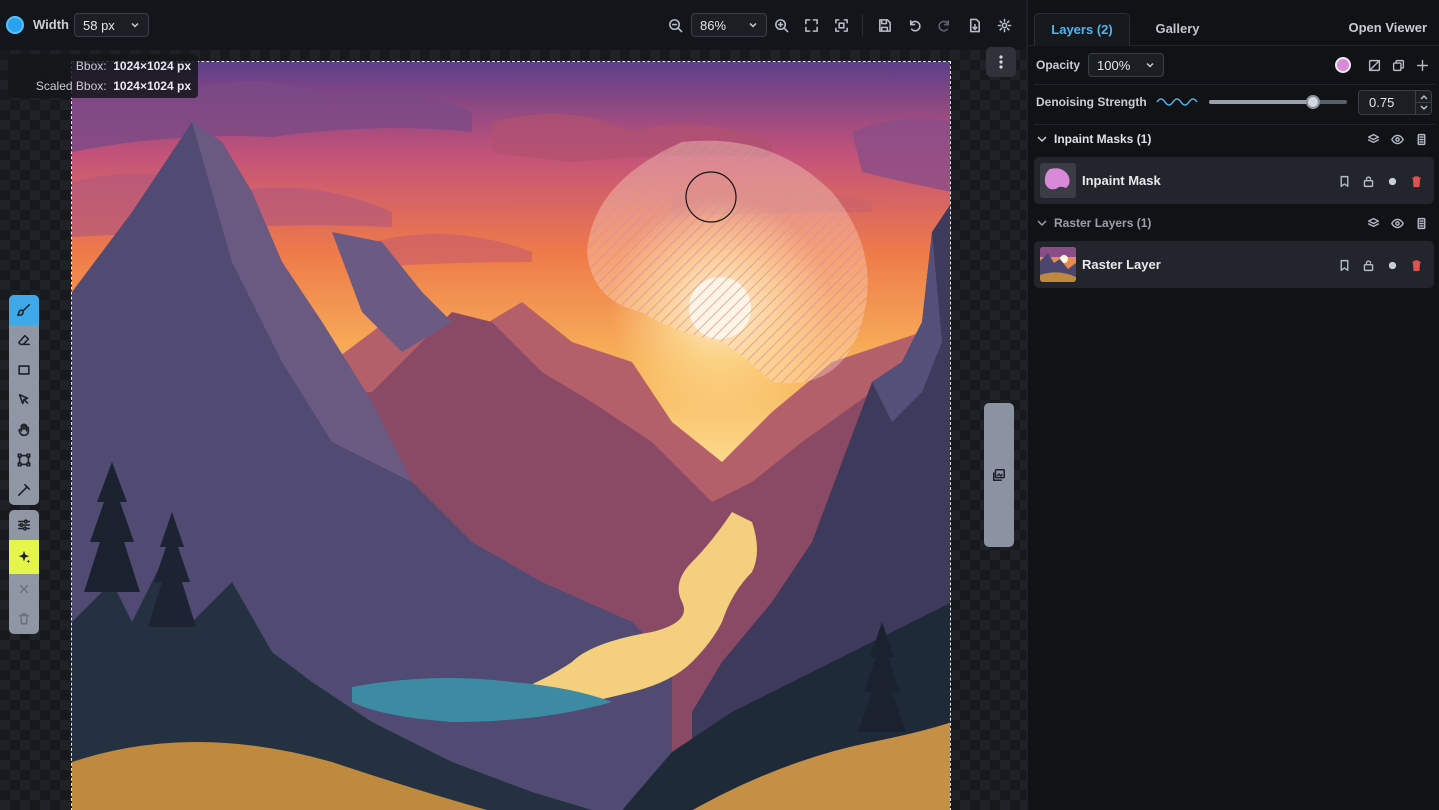 The width and height of the screenshot is (1439, 810). I want to click on close-icon, so click(24, 589).